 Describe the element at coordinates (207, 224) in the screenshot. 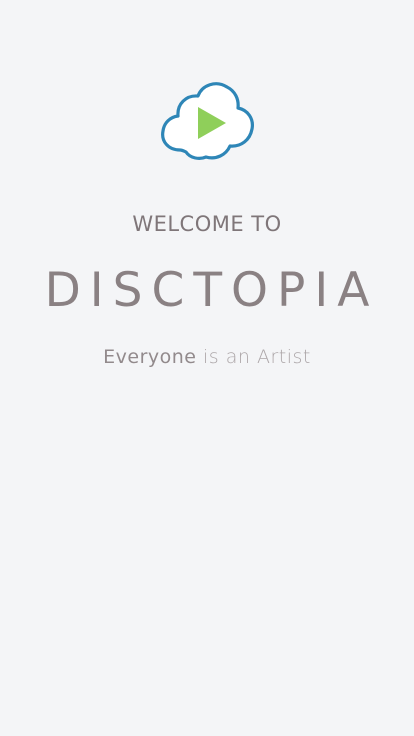

I see `welcome-label: WELCOME TO` at that location.